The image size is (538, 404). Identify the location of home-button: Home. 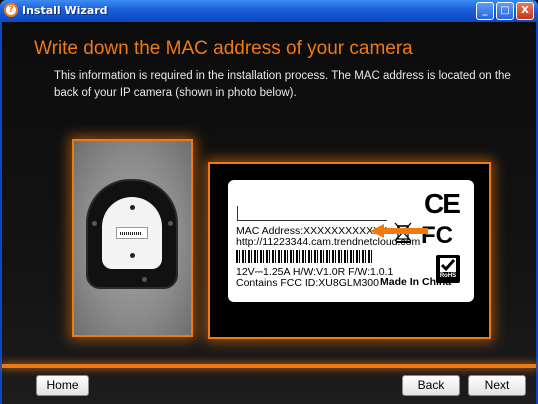
(62, 385).